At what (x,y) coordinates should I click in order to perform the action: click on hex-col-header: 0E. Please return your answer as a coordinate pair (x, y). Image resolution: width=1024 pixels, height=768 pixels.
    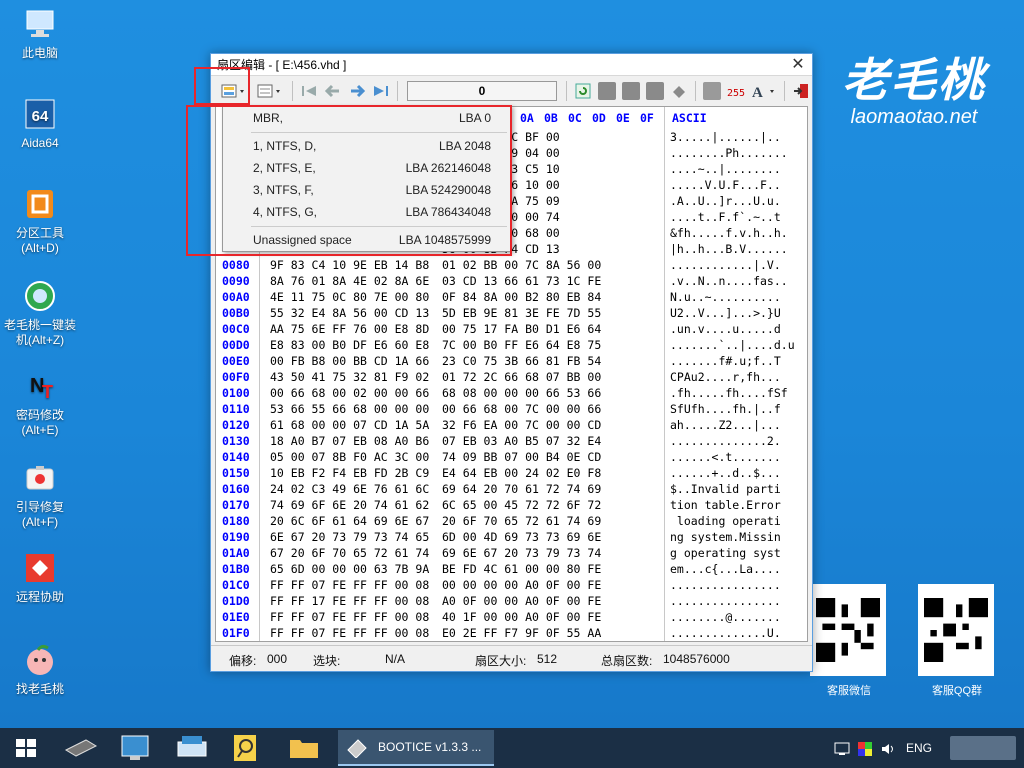
    Looking at the image, I should click on (623, 118).